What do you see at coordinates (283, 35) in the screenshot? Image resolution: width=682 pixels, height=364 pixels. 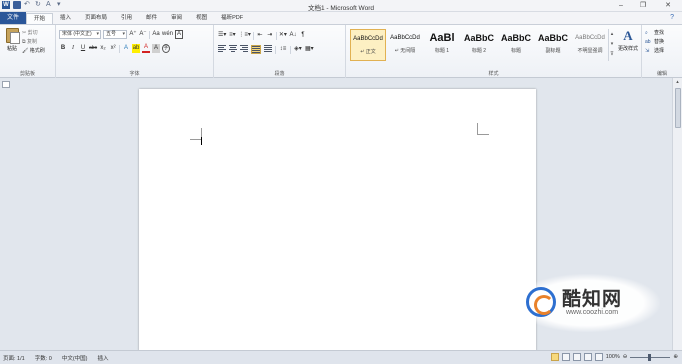 I see `chinese-layout-icon: ✕▾` at bounding box center [283, 35].